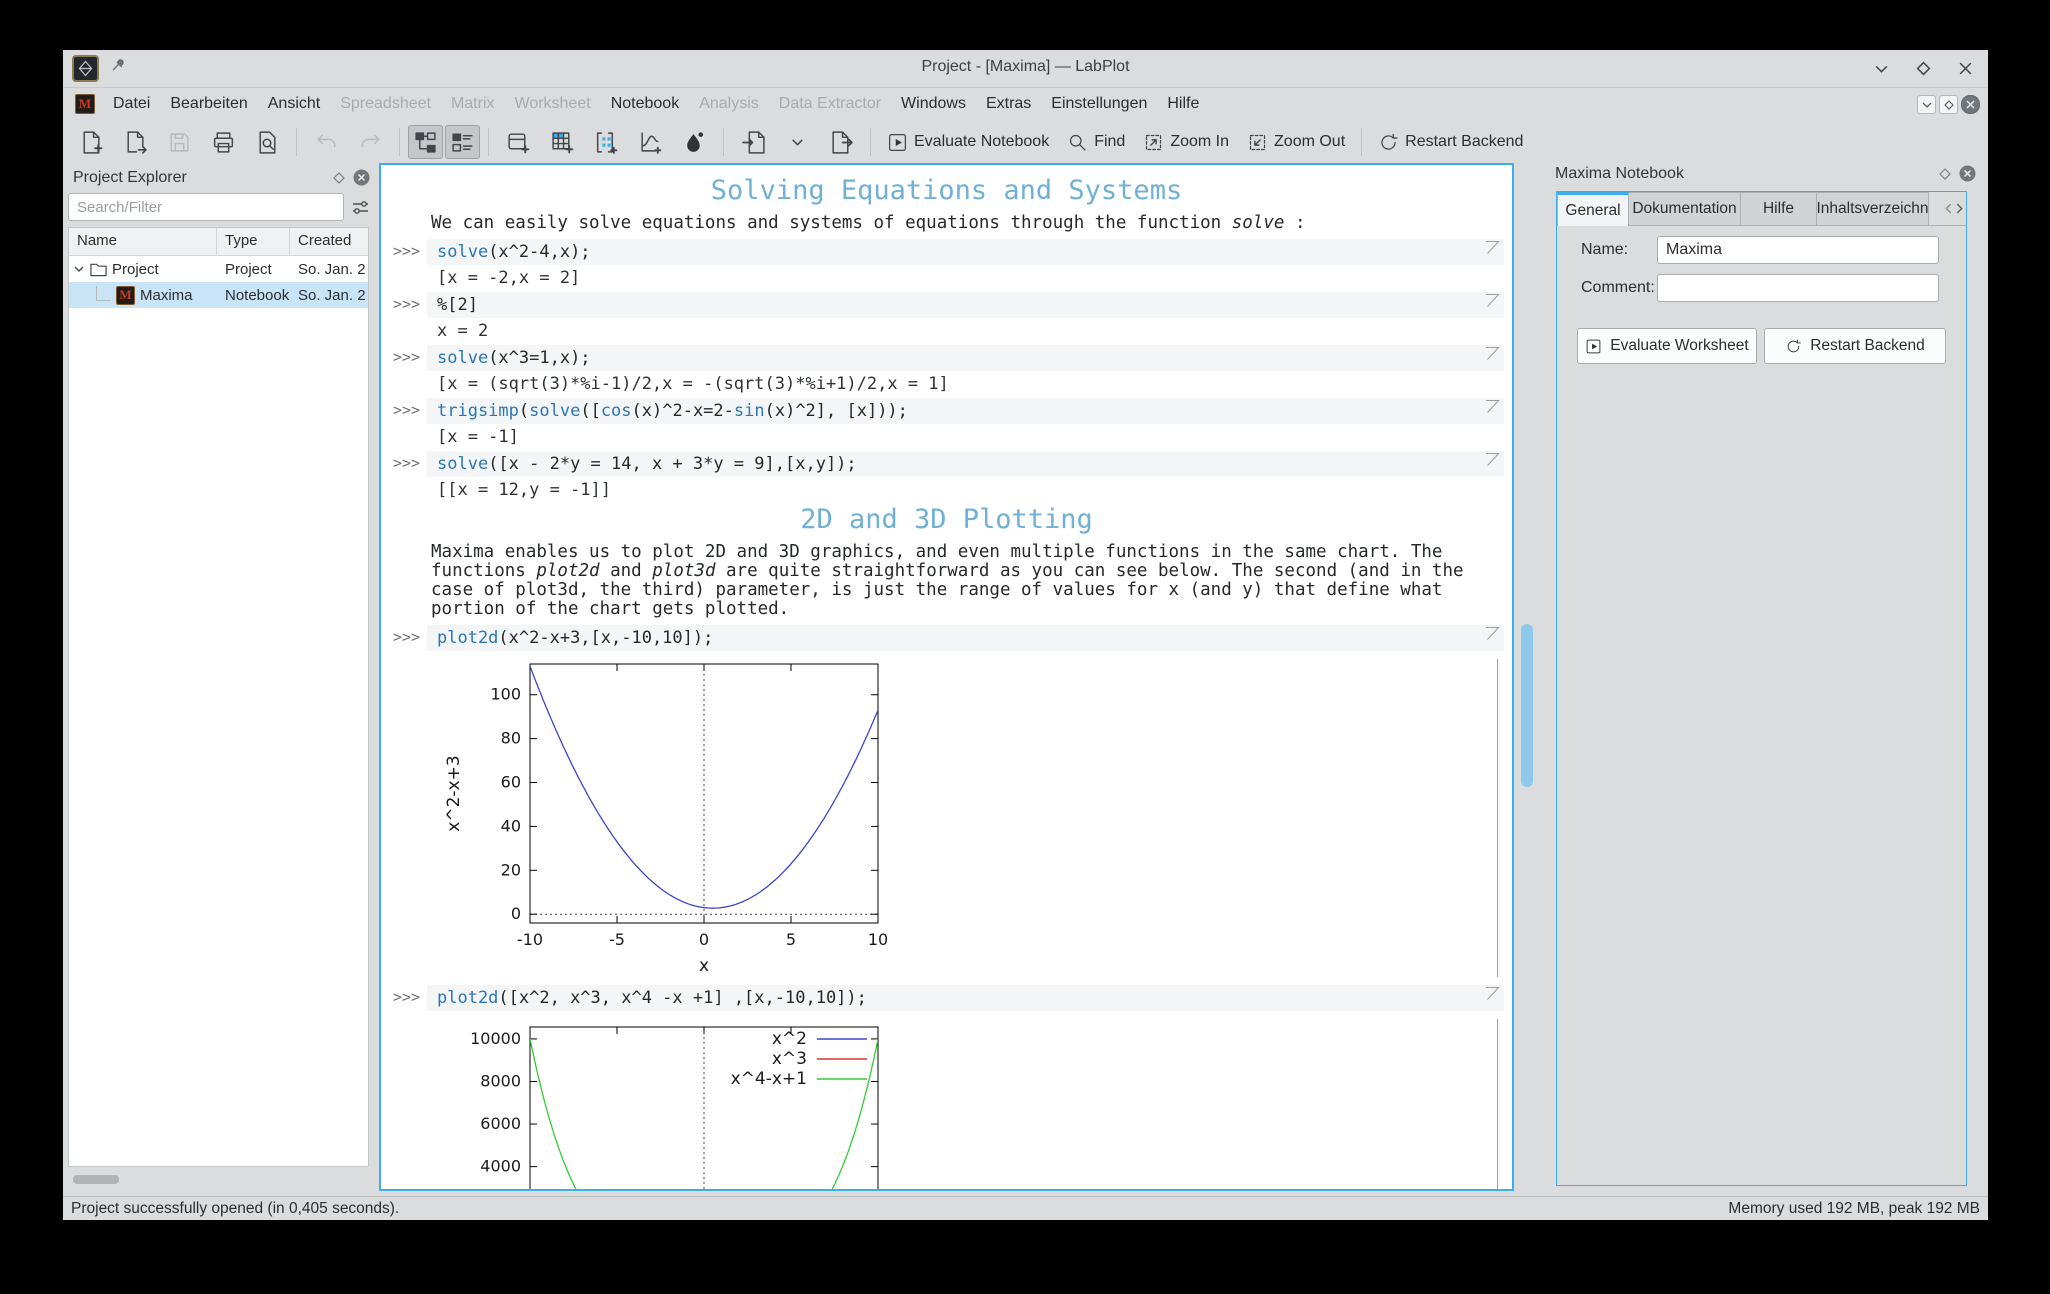  What do you see at coordinates (552, 103) in the screenshot?
I see `menu-item-worksheet: Worksheet` at bounding box center [552, 103].